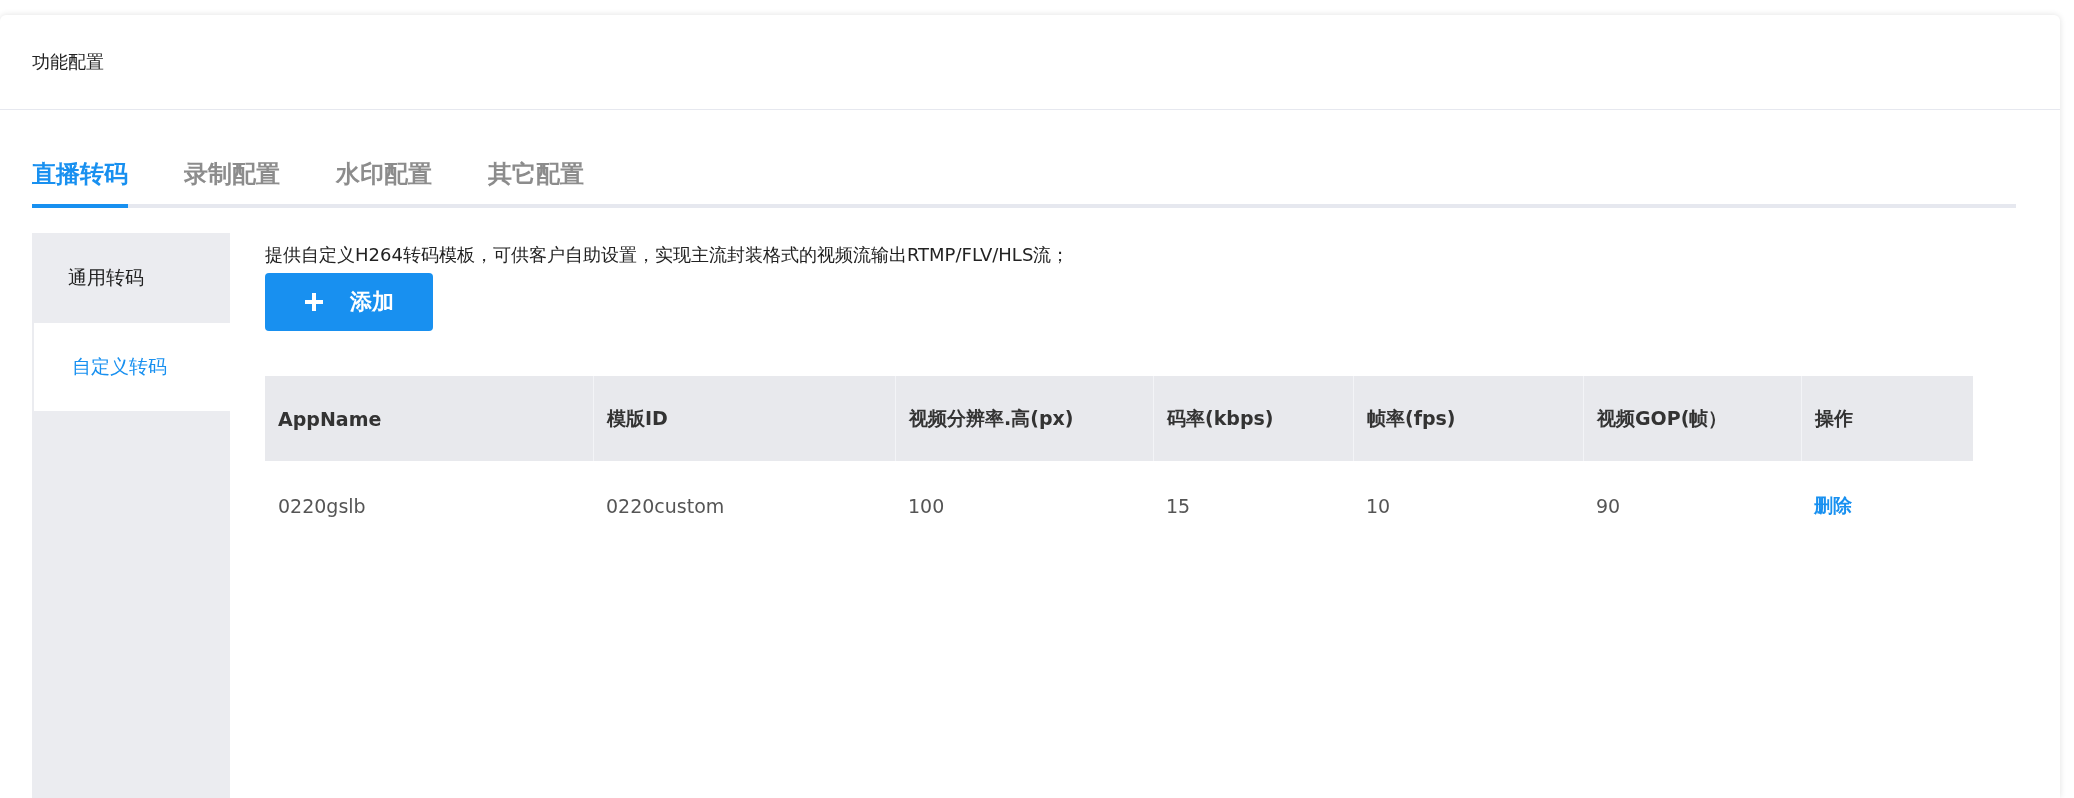 The width and height of the screenshot is (2074, 798). I want to click on tab: 水印配置, so click(384, 178).